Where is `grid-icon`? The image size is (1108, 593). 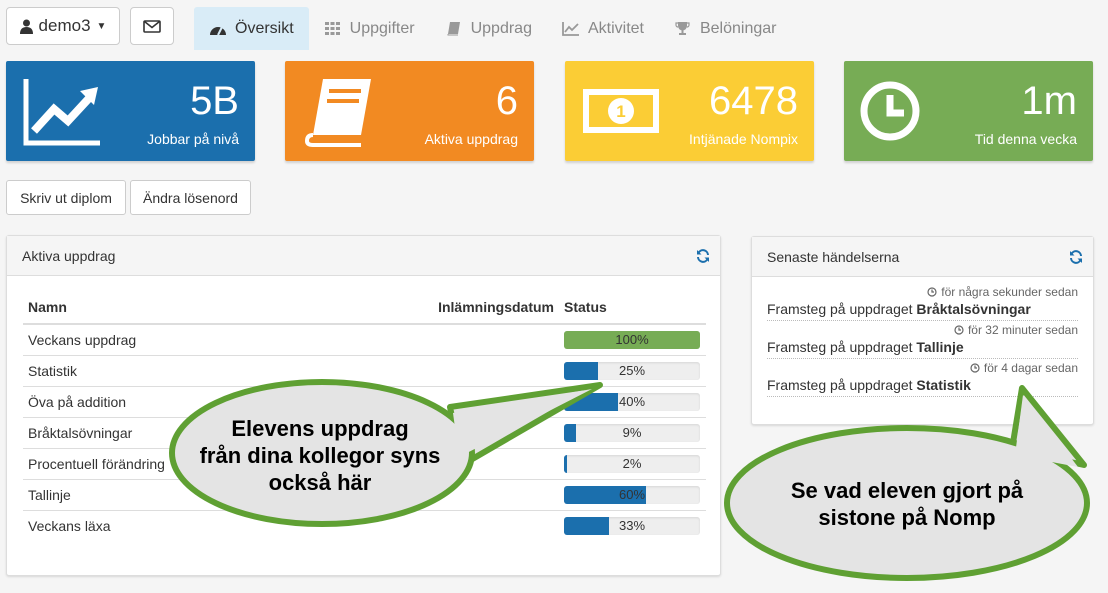
grid-icon is located at coordinates (333, 29).